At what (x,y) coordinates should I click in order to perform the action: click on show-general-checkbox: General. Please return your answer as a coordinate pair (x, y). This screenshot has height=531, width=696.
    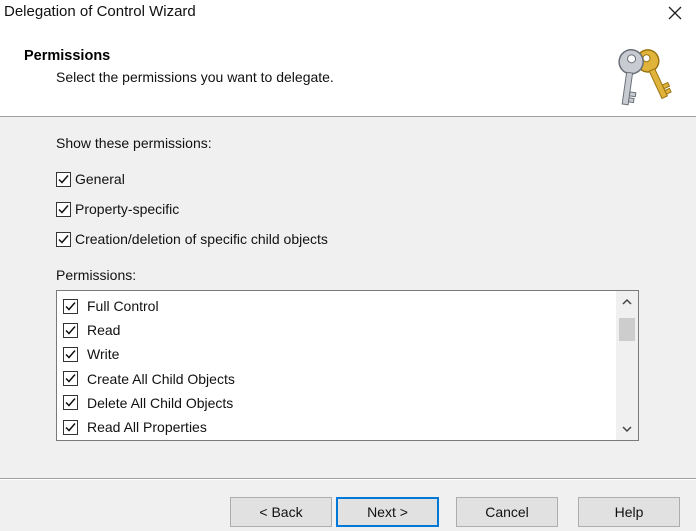
    Looking at the image, I should click on (90, 179).